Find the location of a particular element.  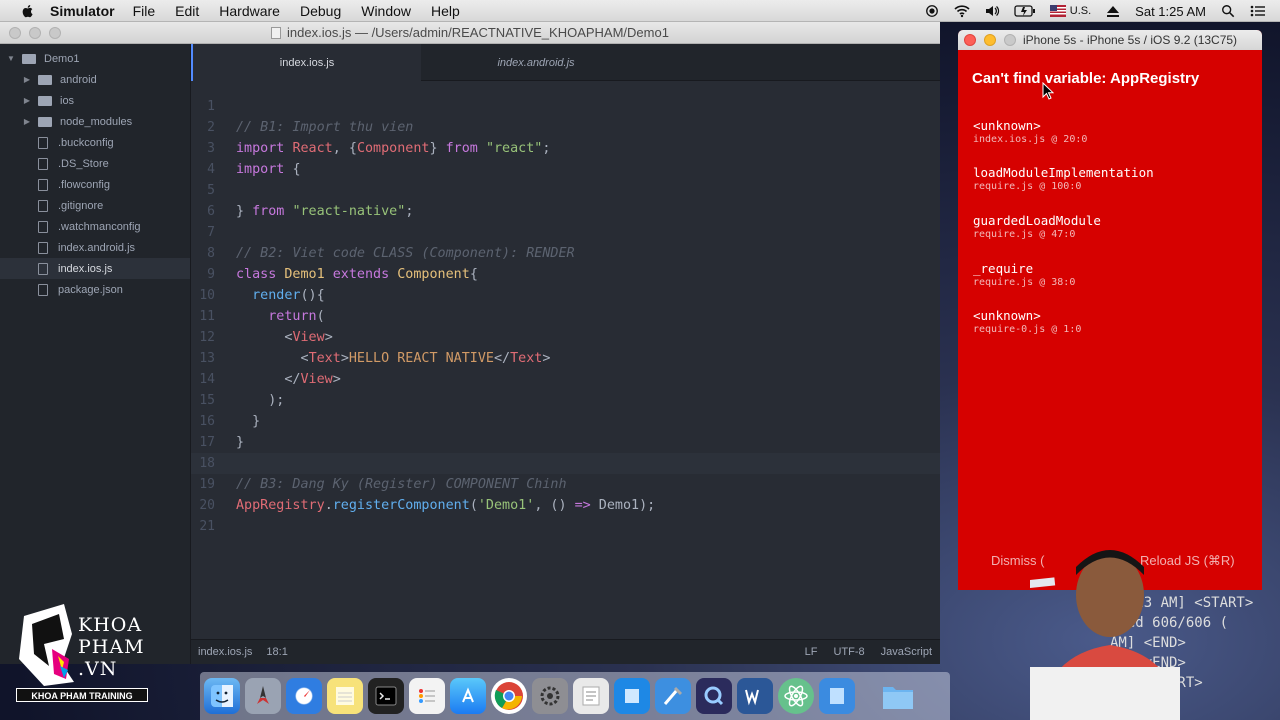

code-line: 11 return( is located at coordinates (565, 316).